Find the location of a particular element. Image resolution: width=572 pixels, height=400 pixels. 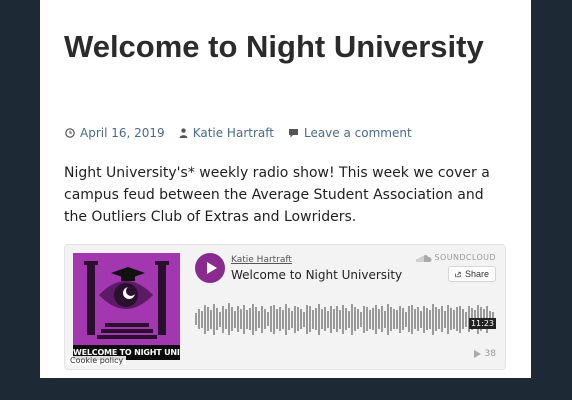

play-count-text: 38 is located at coordinates (490, 354).